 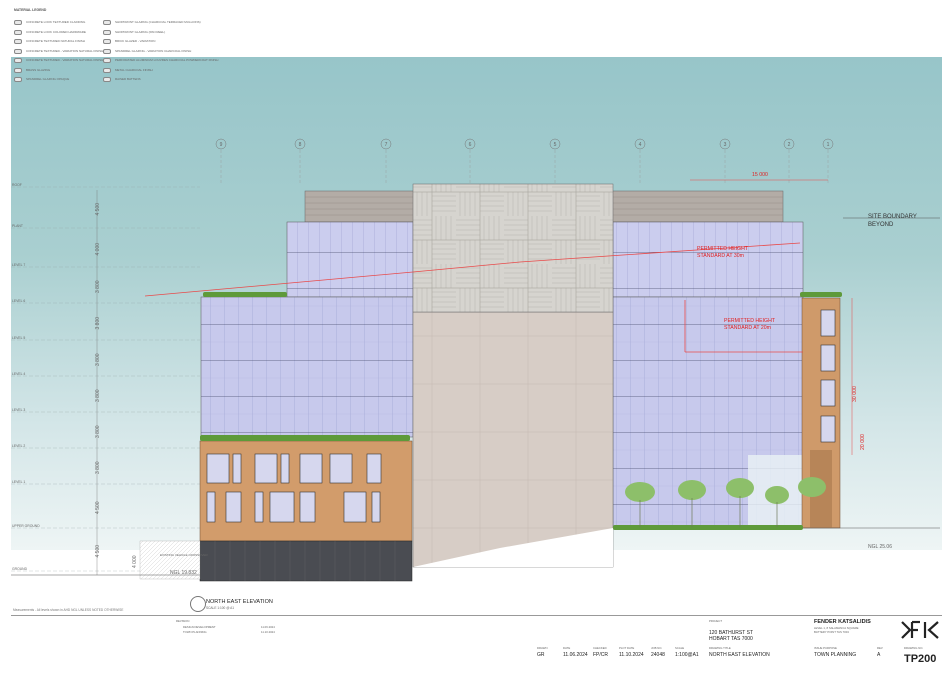 What do you see at coordinates (350, 259) in the screenshot?
I see `left-upper-glazing` at bounding box center [350, 259].